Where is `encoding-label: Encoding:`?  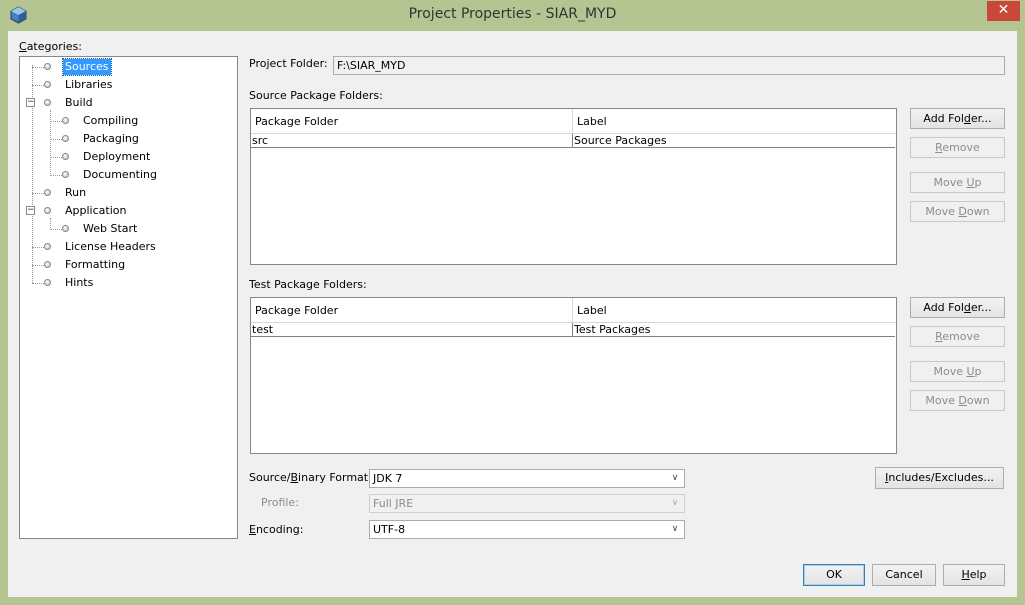
encoding-label: Encoding: is located at coordinates (276, 529).